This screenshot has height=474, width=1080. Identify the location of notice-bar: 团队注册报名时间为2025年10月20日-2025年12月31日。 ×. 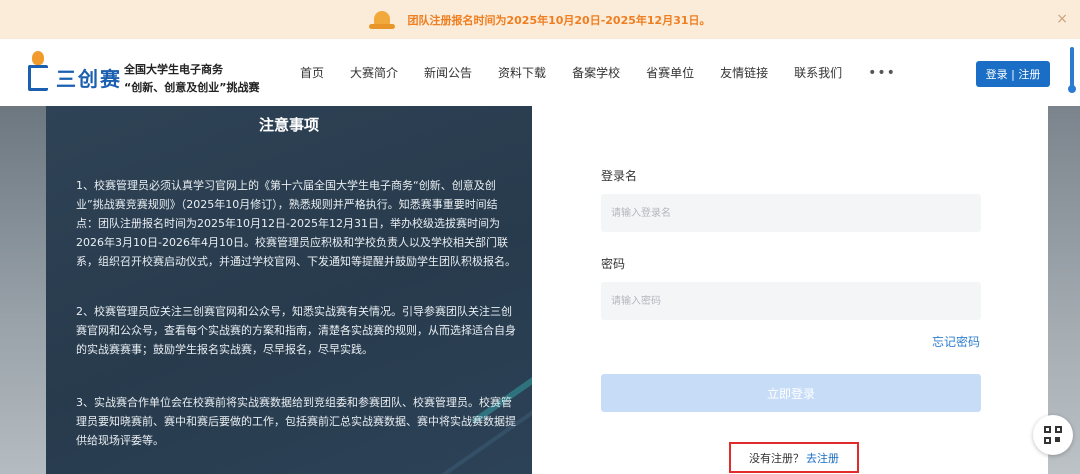
(540, 19).